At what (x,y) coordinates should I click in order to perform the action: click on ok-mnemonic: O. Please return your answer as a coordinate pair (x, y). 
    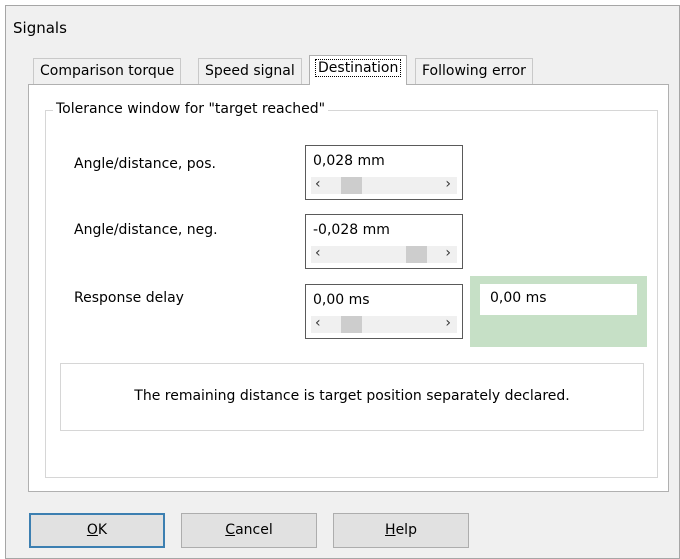
    Looking at the image, I should click on (92, 530).